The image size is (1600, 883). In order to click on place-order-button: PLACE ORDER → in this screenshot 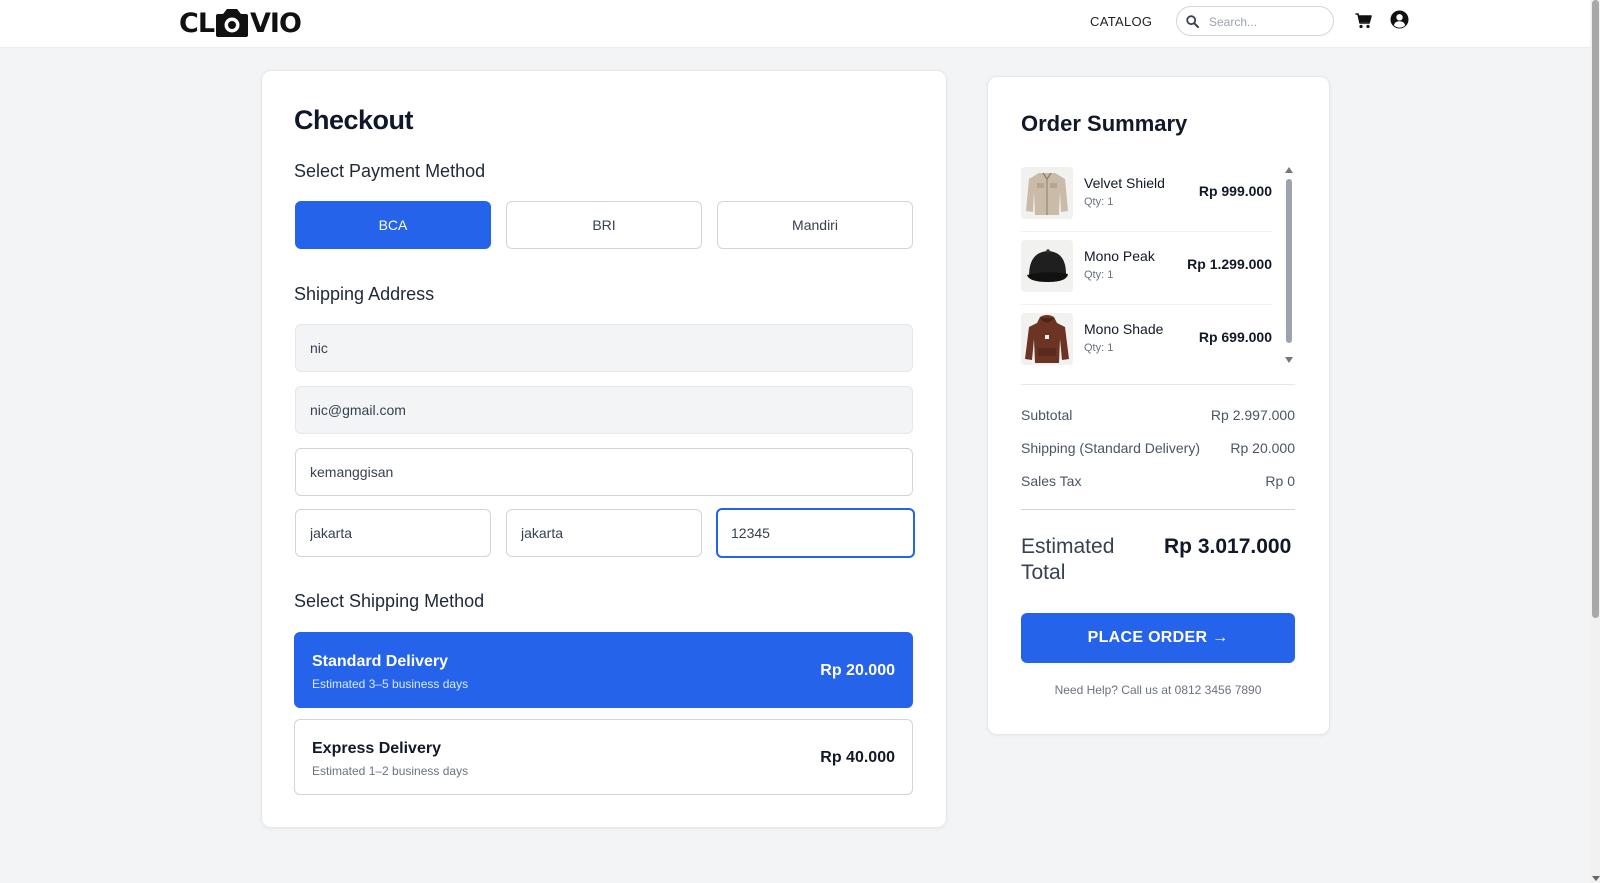, I will do `click(1158, 638)`.